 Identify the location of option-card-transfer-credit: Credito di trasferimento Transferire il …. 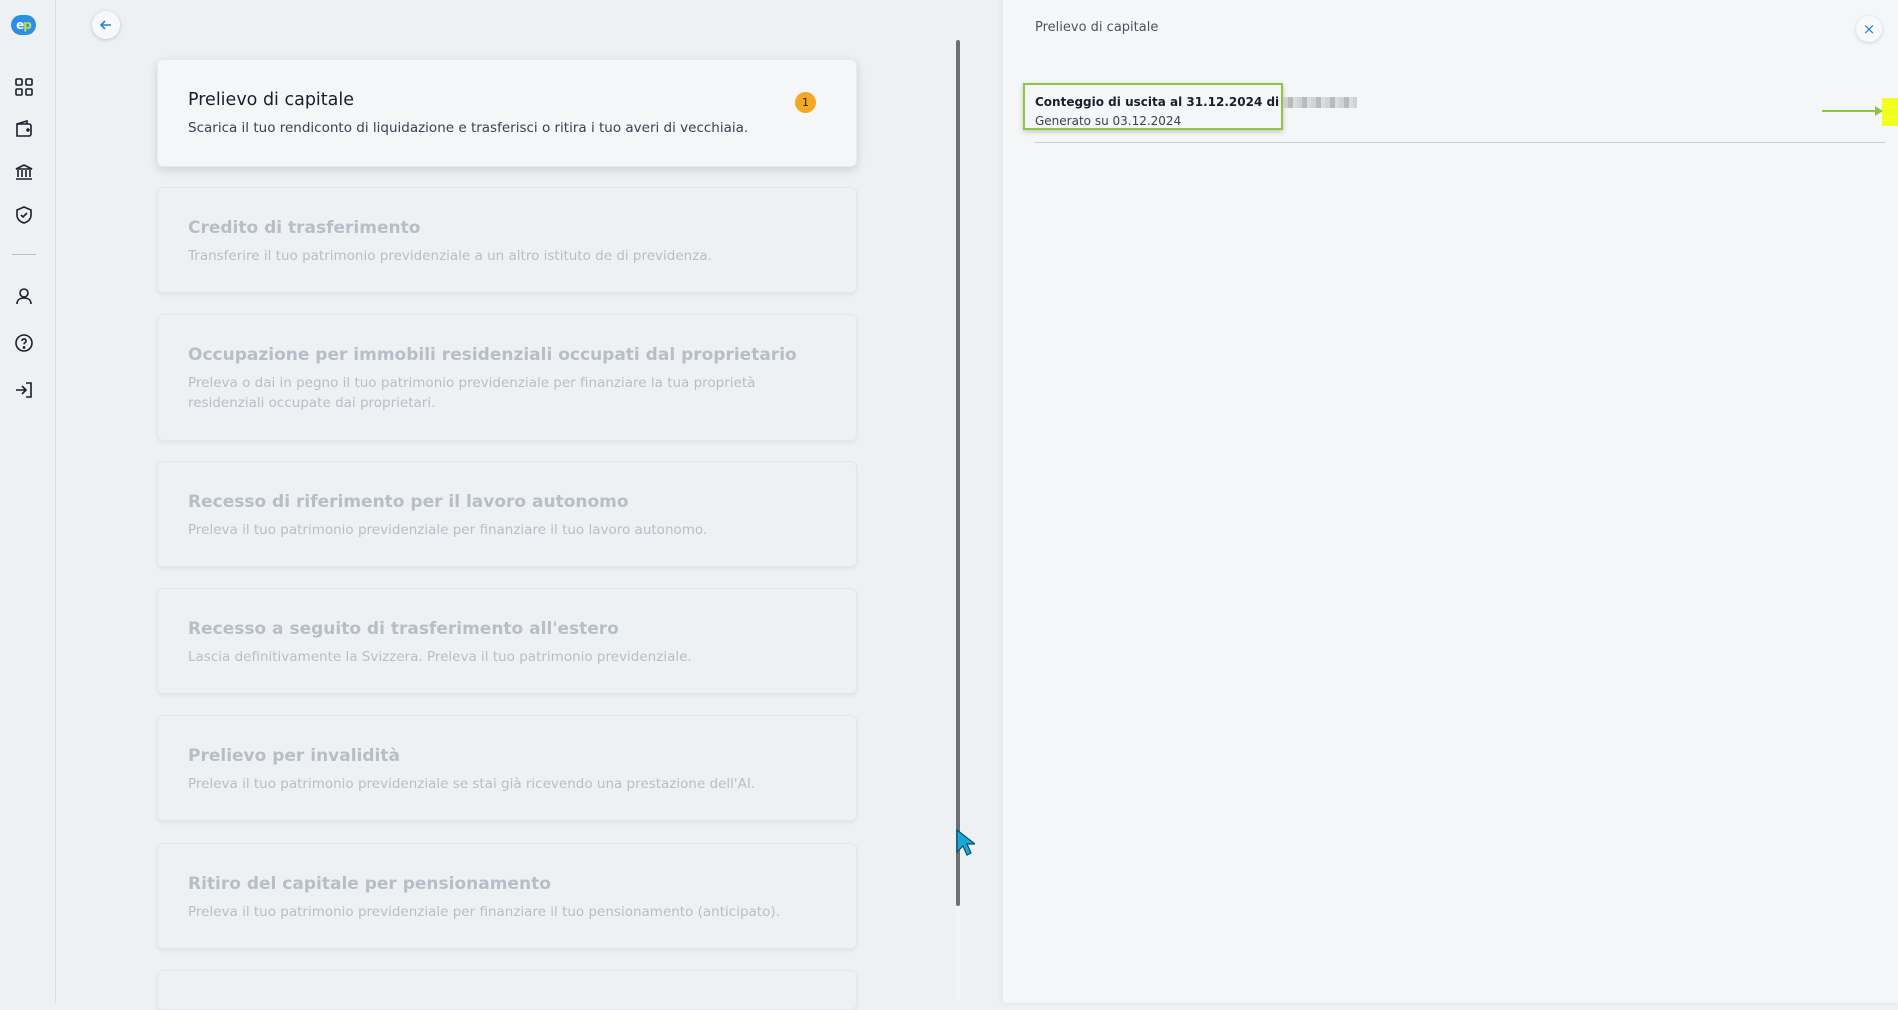
(507, 240).